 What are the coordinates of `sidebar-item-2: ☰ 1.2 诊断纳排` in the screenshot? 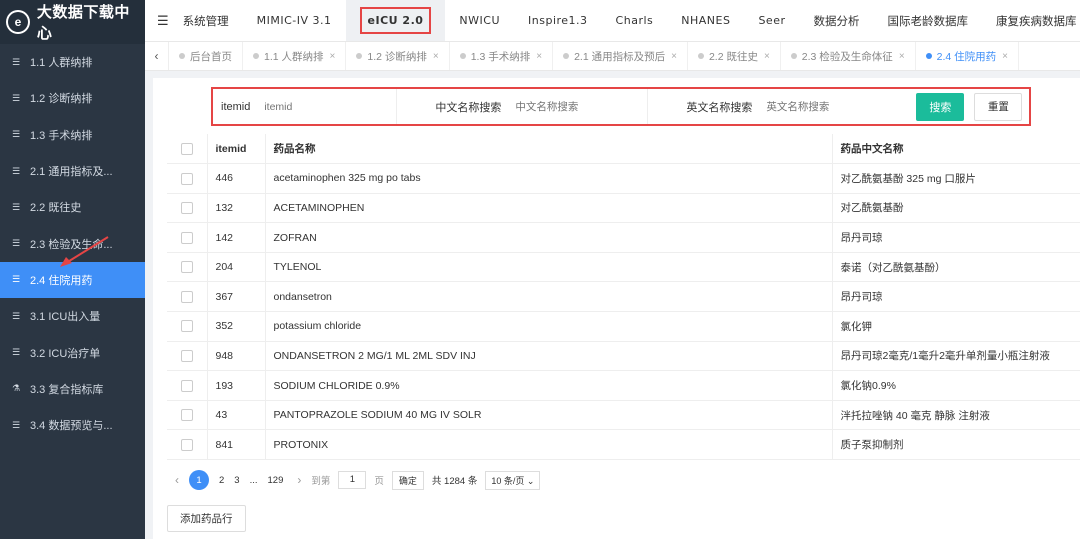 It's located at (72, 98).